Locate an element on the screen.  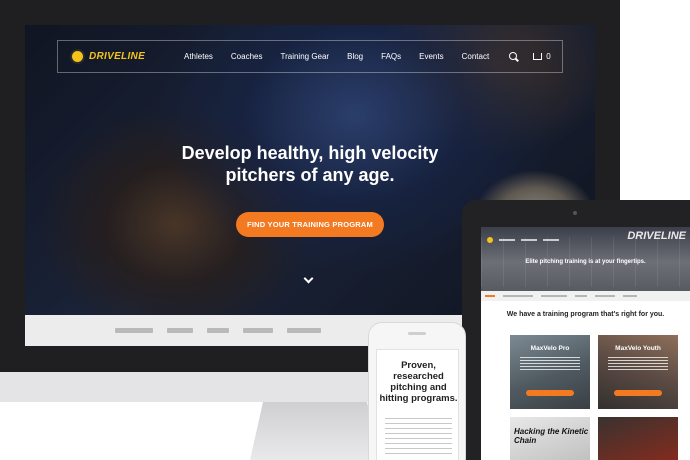
hero-title-line-2: pitchers of any age. is located at coordinates (310, 175).